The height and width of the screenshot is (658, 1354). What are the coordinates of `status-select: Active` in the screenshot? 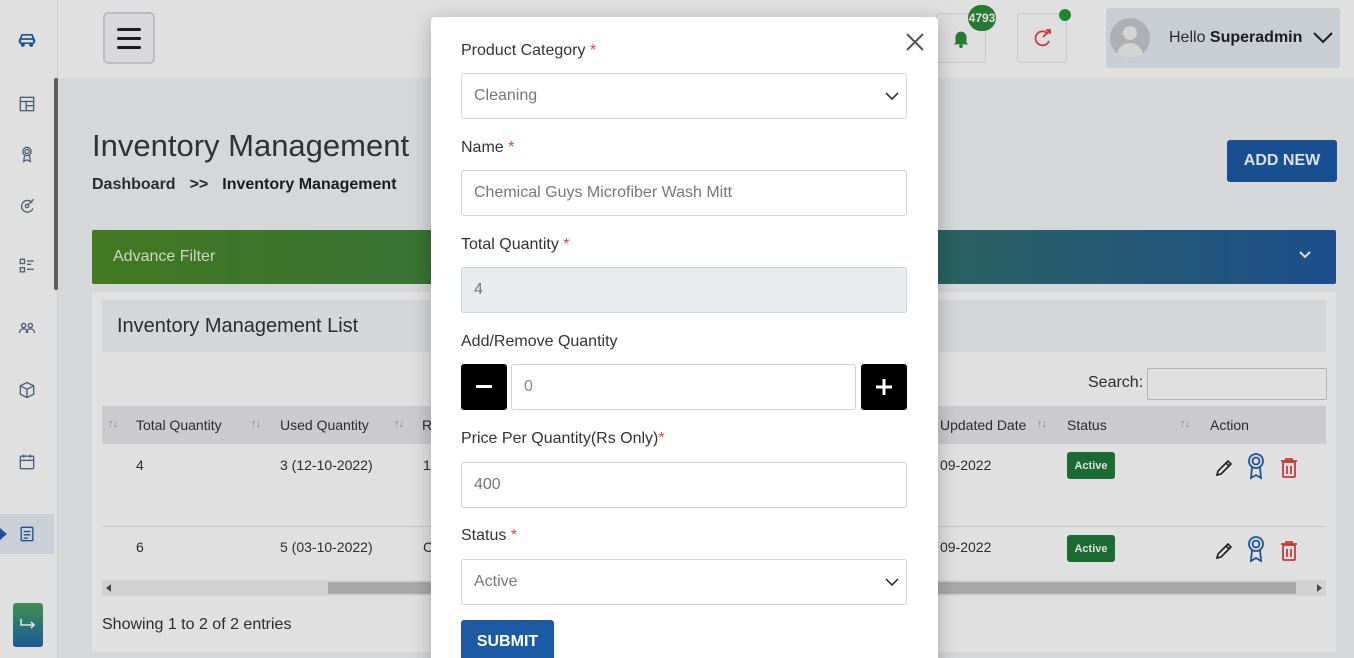 It's located at (684, 582).